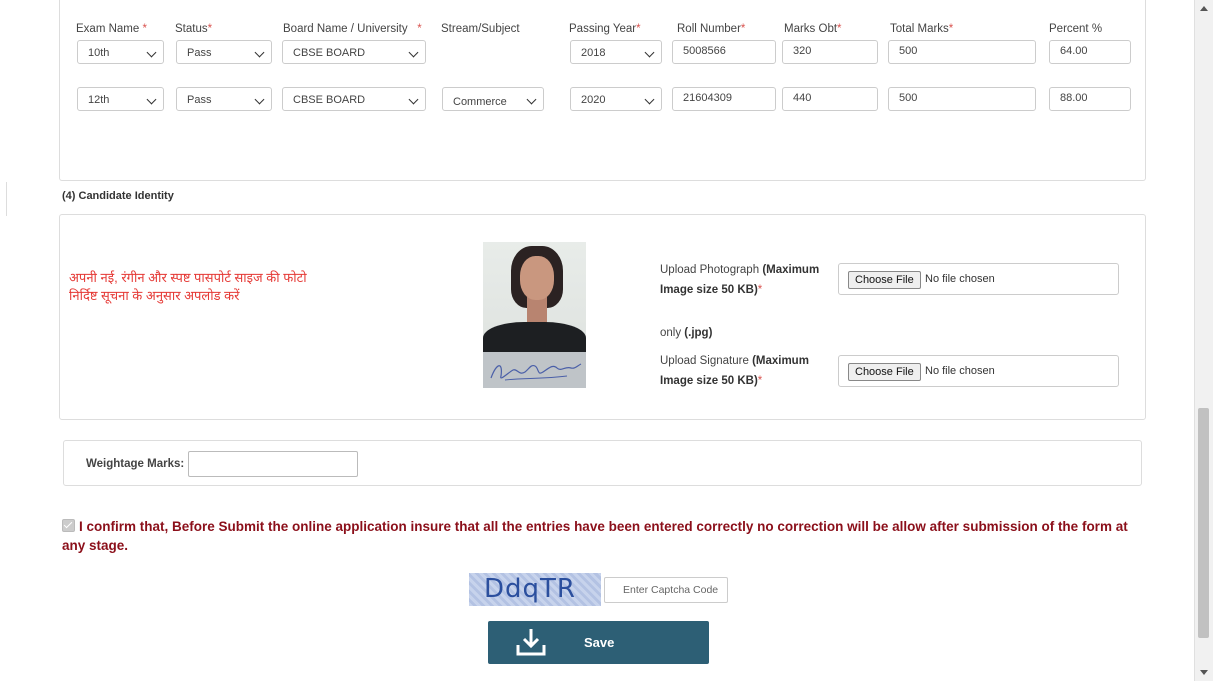 The image size is (1213, 681). What do you see at coordinates (120, 52) in the screenshot?
I see `exam-name-select: 10th` at bounding box center [120, 52].